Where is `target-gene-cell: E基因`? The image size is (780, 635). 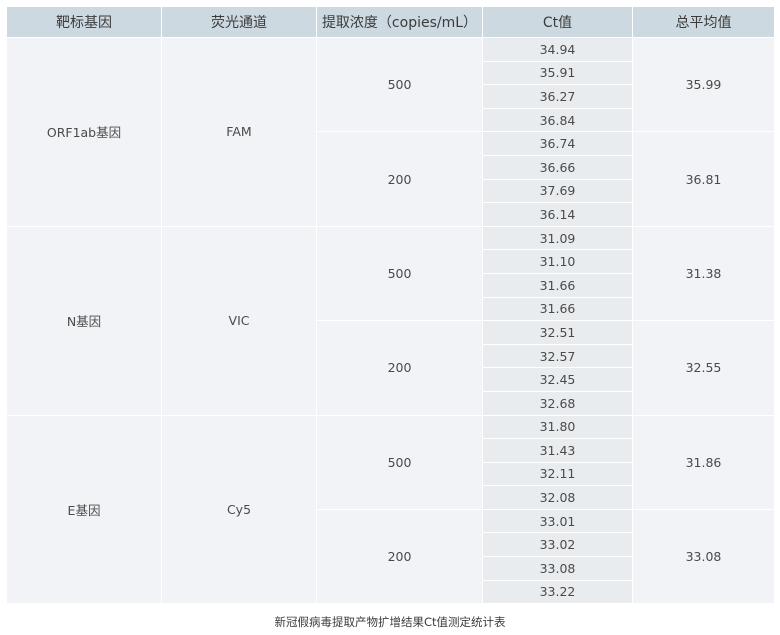 target-gene-cell: E基因 is located at coordinates (84, 509).